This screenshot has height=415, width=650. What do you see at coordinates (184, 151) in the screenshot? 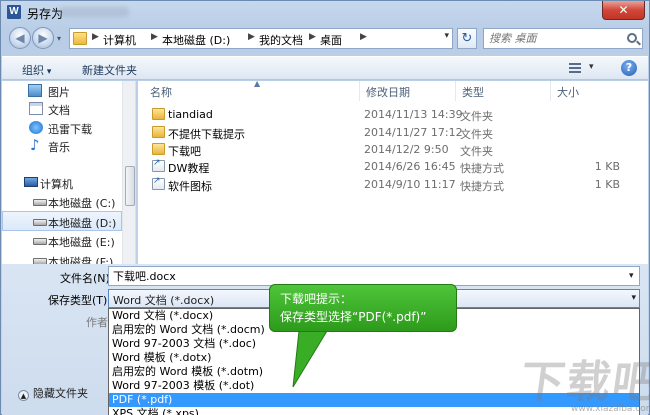
I see `file-name: 下载吧` at bounding box center [184, 151].